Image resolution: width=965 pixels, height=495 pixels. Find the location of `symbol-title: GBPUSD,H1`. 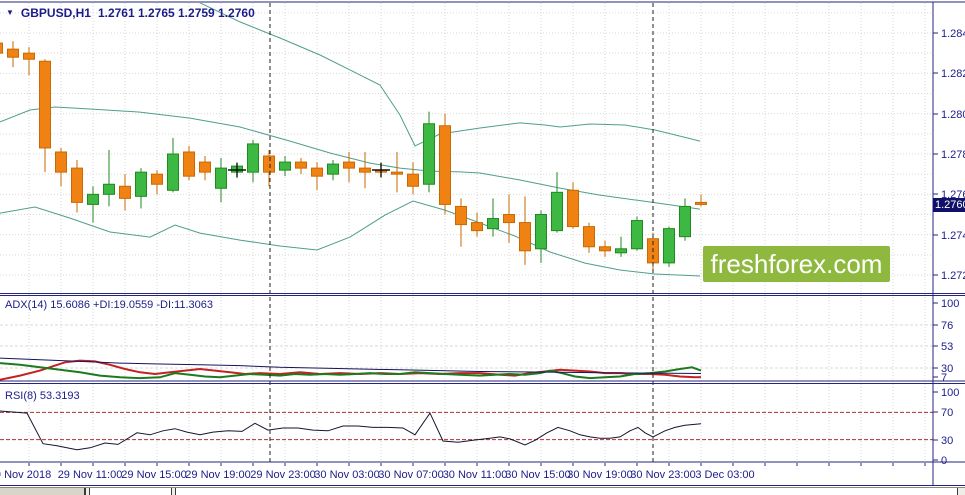

symbol-title: GBPUSD,H1 is located at coordinates (55, 13).